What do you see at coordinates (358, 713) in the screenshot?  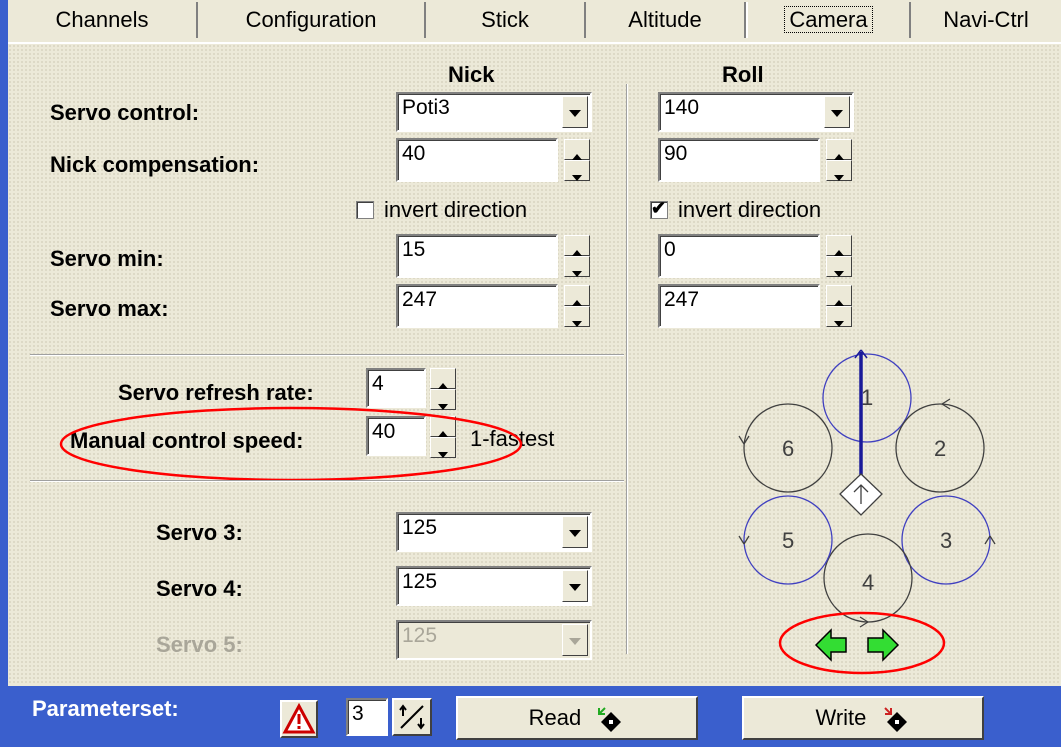 I see `parameterset-number-value: 3` at bounding box center [358, 713].